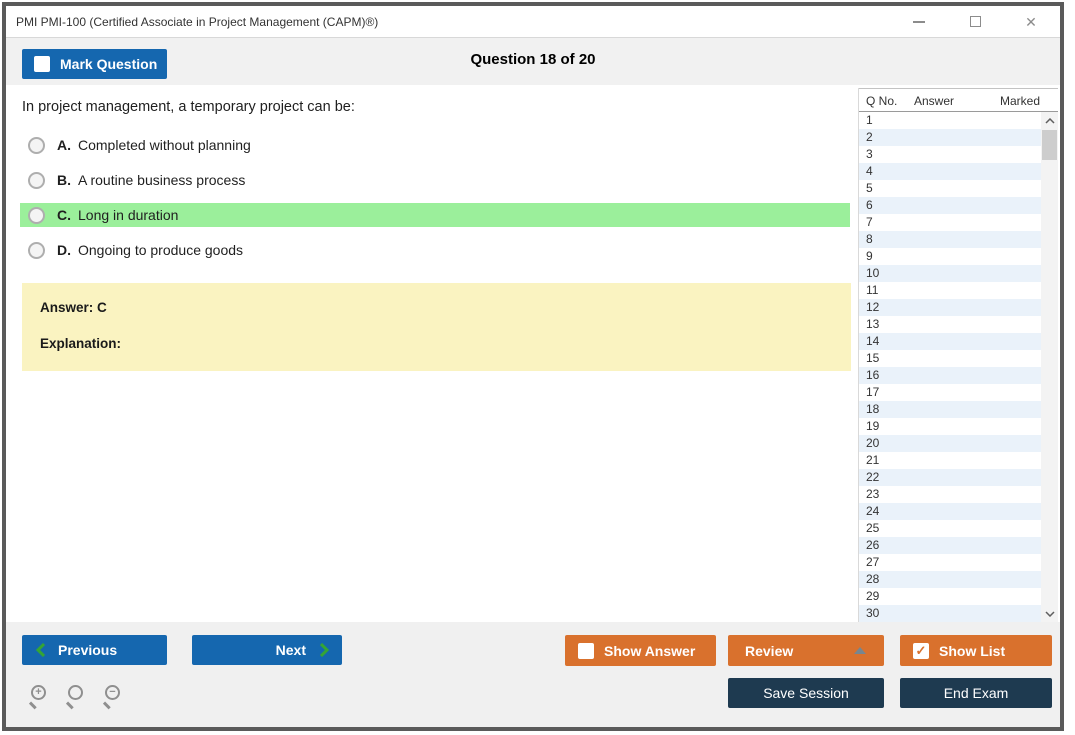 This screenshot has width=1075, height=735. What do you see at coordinates (950, 426) in the screenshot?
I see `list-item: 19` at bounding box center [950, 426].